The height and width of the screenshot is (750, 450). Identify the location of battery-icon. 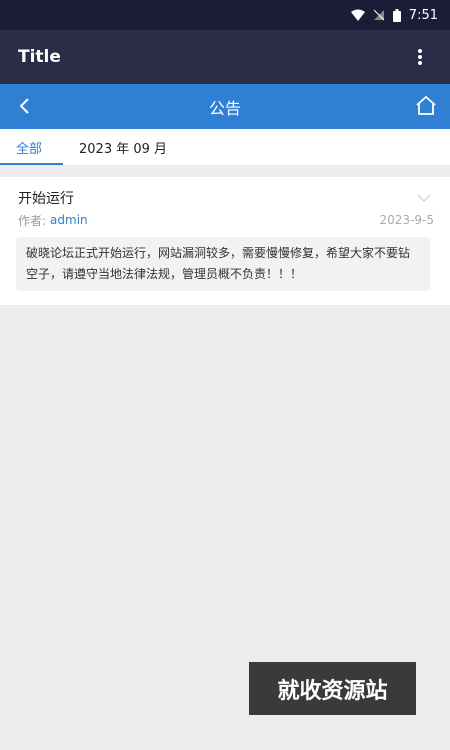
(396, 15).